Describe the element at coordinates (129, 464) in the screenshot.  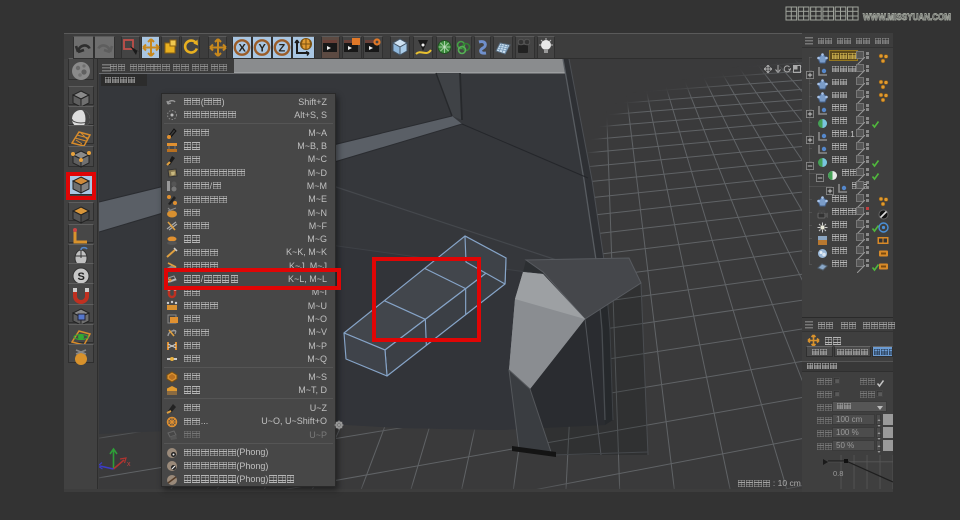
I see `svg-text: x` at that location.